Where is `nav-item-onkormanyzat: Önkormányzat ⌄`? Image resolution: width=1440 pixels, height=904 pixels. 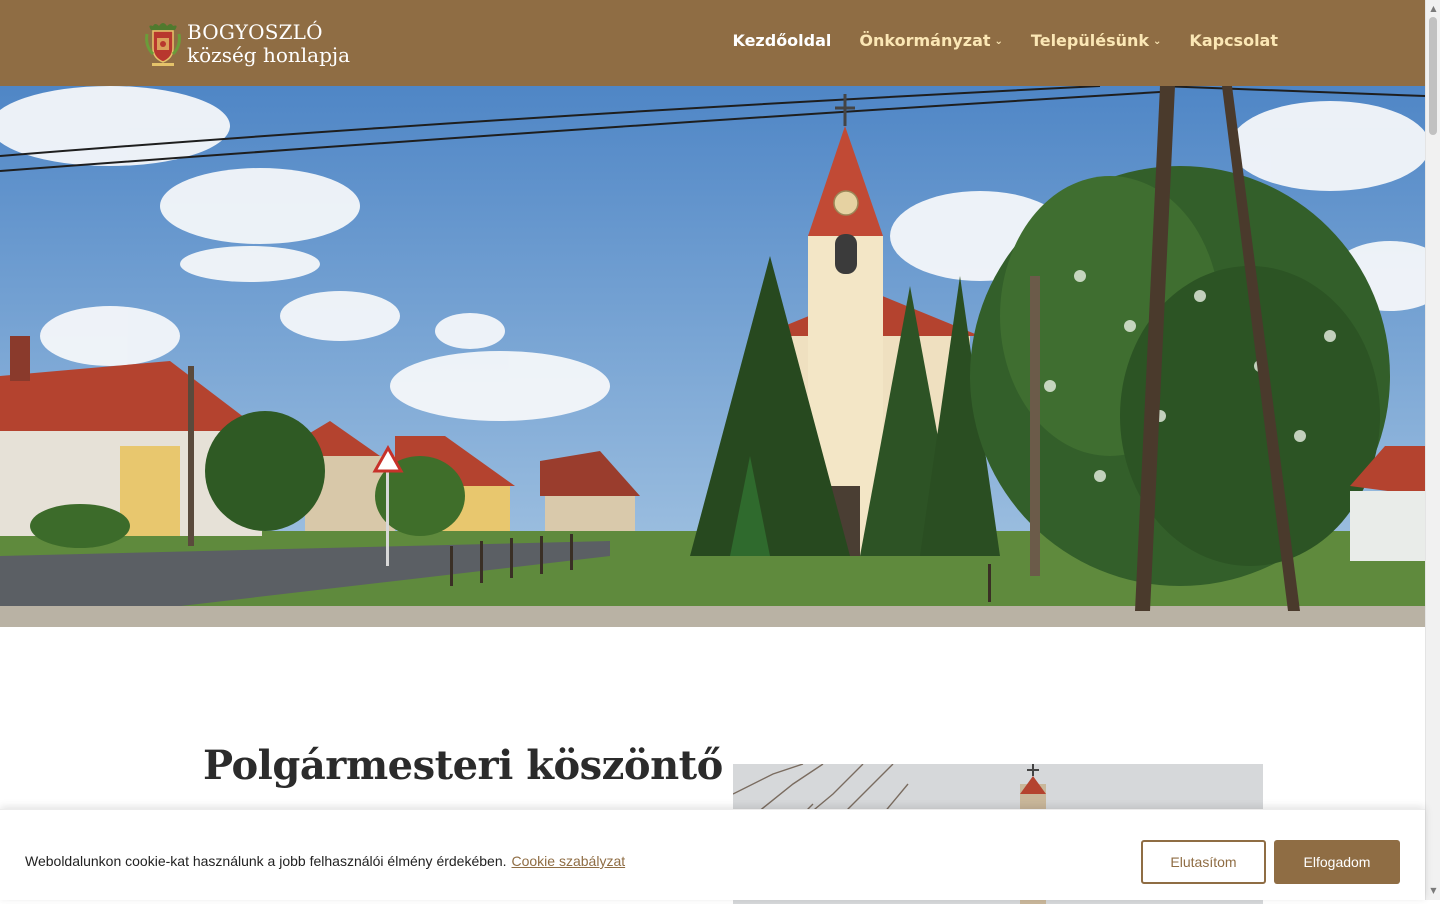 nav-item-onkormanyzat: Önkormányzat ⌄ is located at coordinates (931, 40).